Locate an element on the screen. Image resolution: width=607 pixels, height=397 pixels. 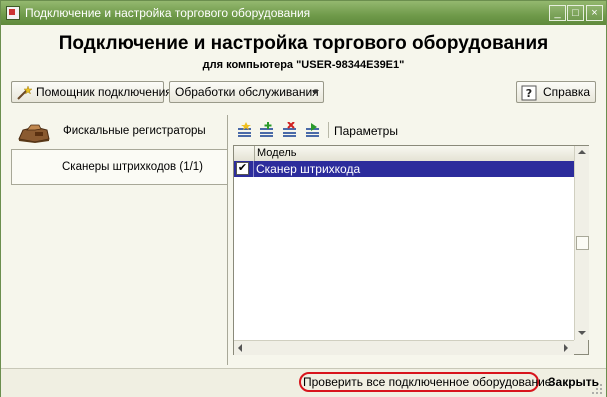
horizontal-scrollbar is located at coordinates (404, 347).